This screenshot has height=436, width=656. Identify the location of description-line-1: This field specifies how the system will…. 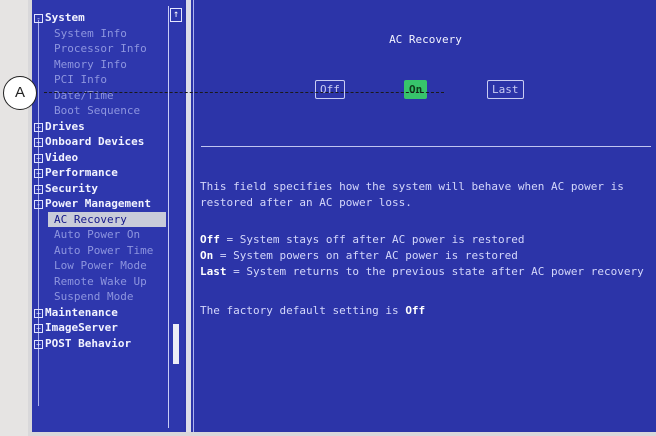
(412, 186).